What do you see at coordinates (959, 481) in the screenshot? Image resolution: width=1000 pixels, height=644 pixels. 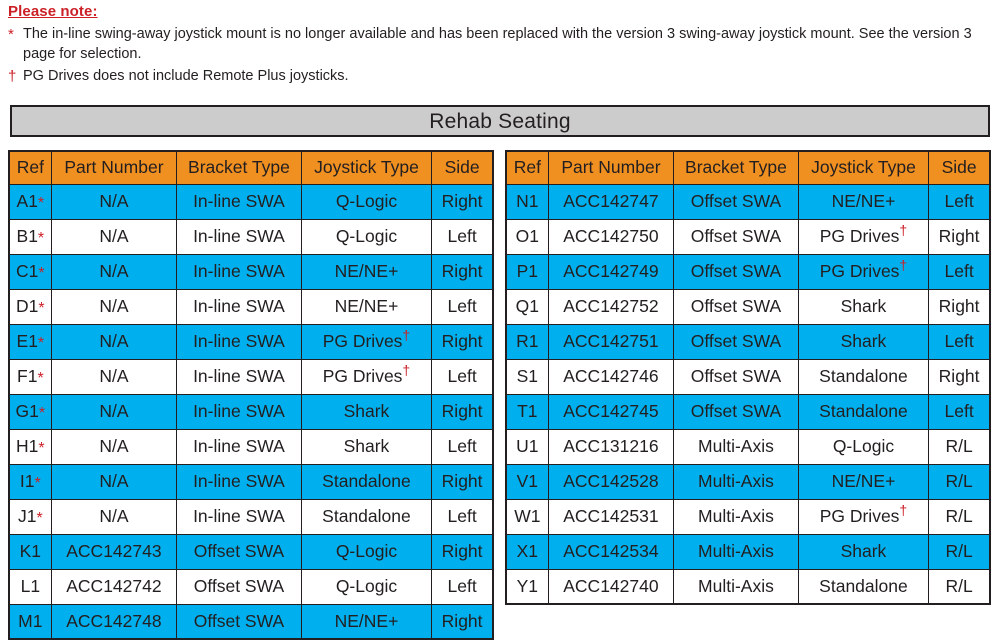 I see `cell-side-text: R/L` at bounding box center [959, 481].